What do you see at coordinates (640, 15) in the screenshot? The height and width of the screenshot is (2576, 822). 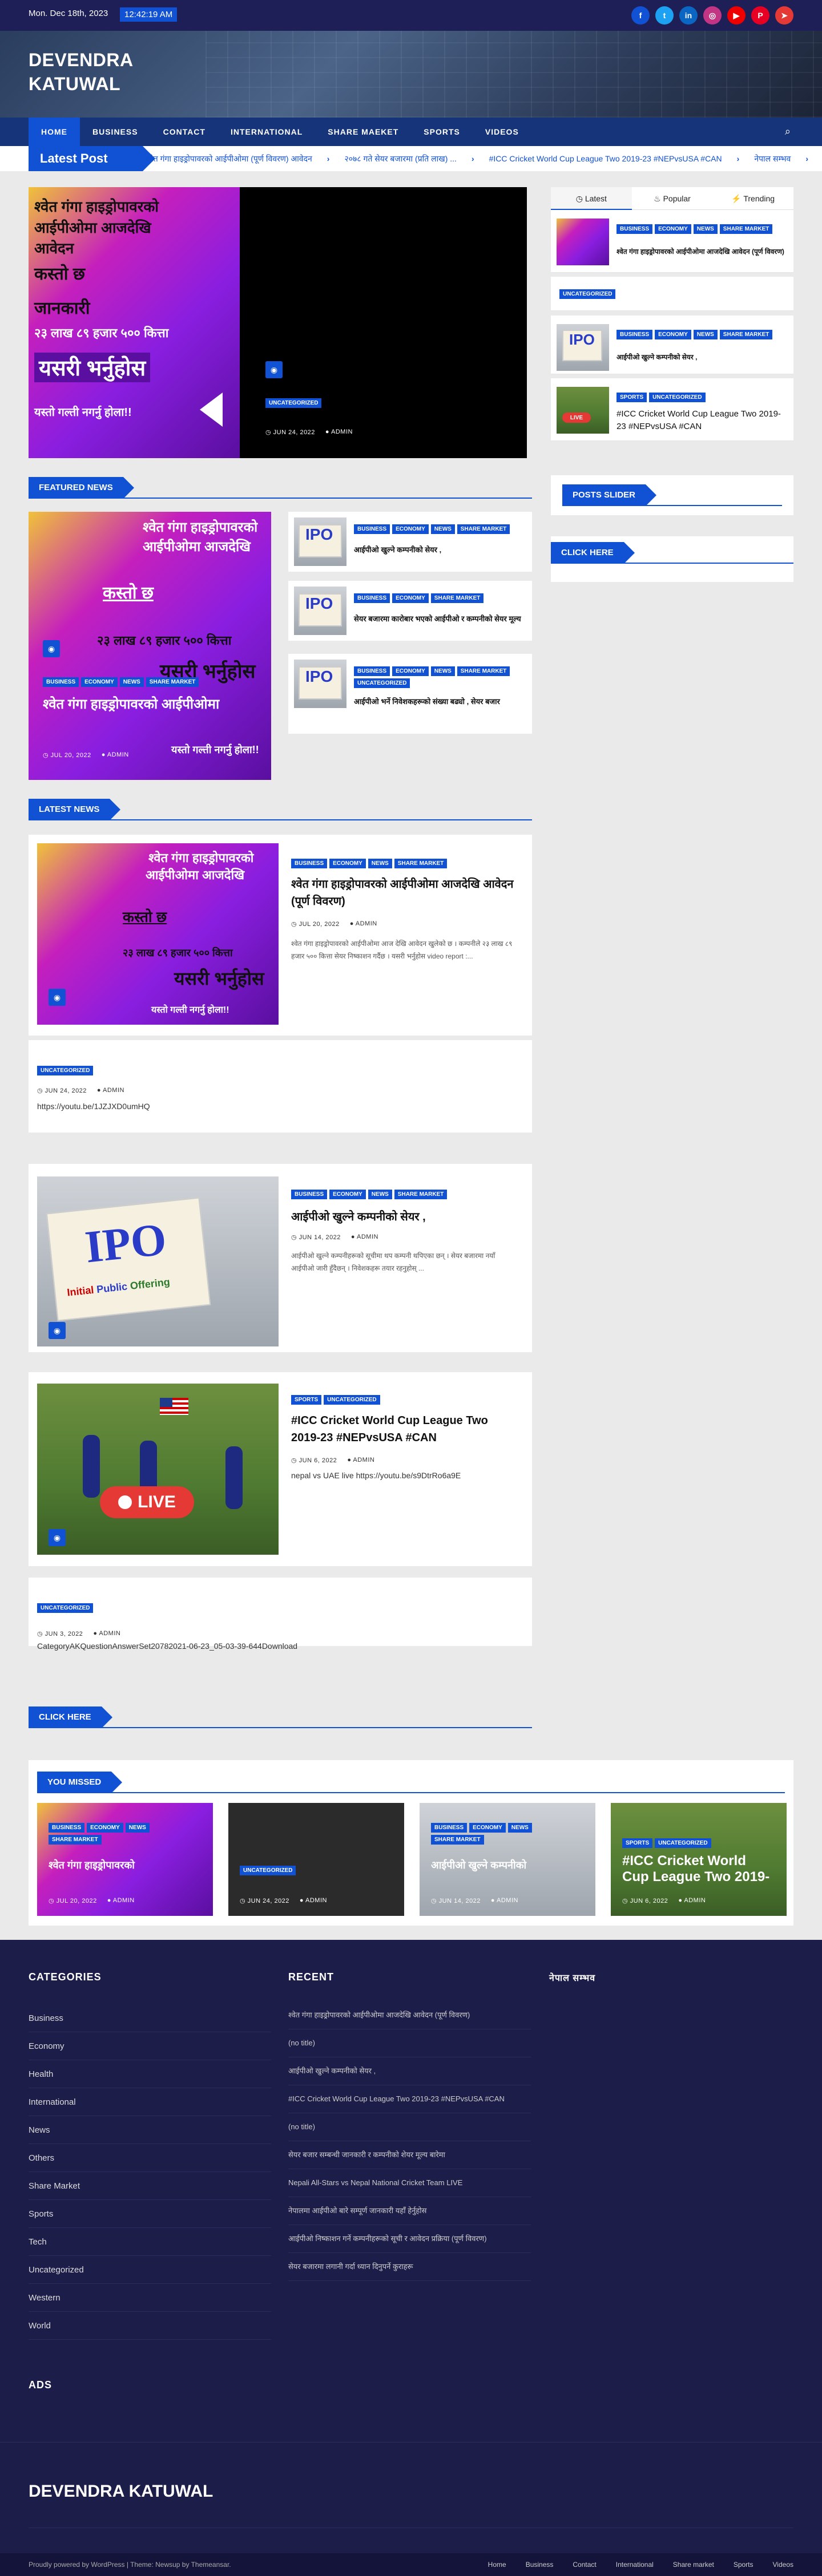 I see `facebook-icon: f` at bounding box center [640, 15].